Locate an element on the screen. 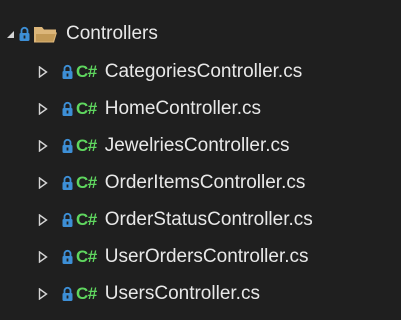 The height and width of the screenshot is (320, 401). file-row: C# UserOrdersController.cs is located at coordinates (200, 256).